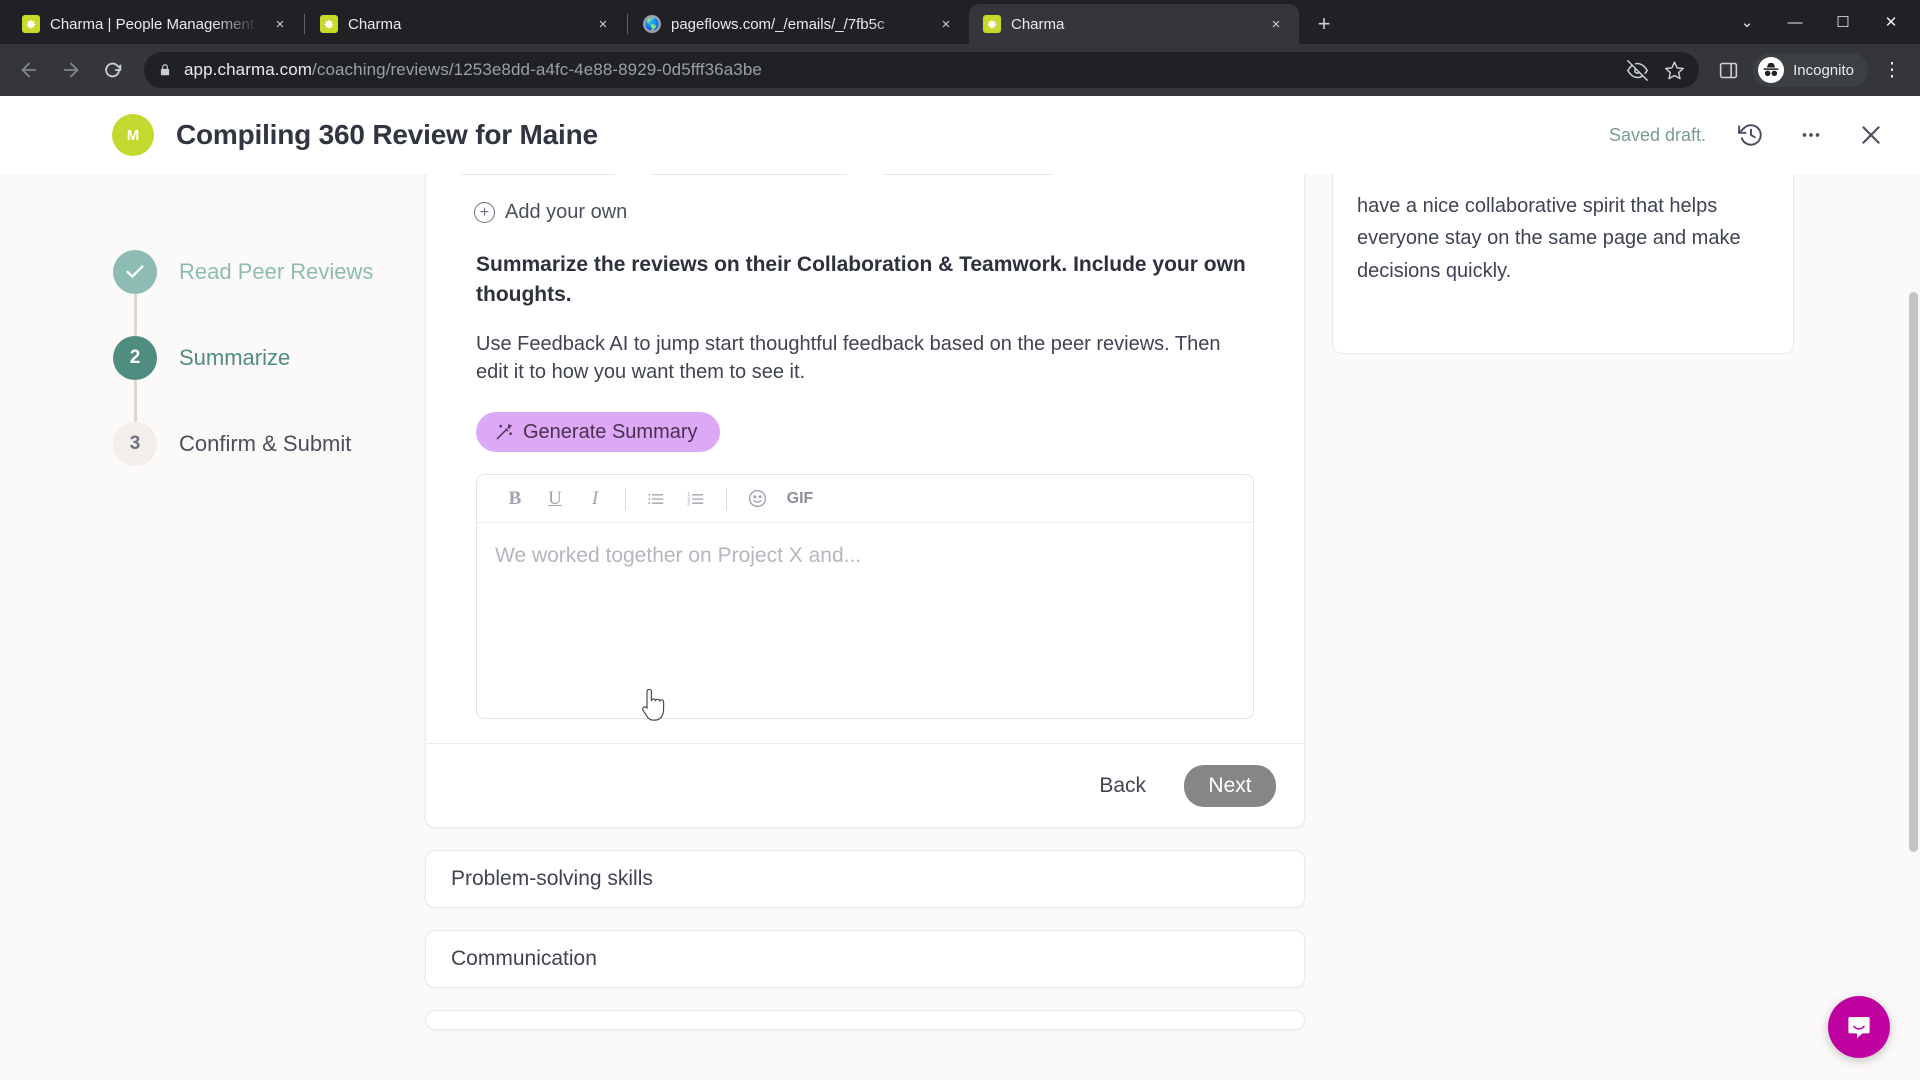 This screenshot has height=1080, width=1920. What do you see at coordinates (135, 444) in the screenshot?
I see `step-bullet-number: 3` at bounding box center [135, 444].